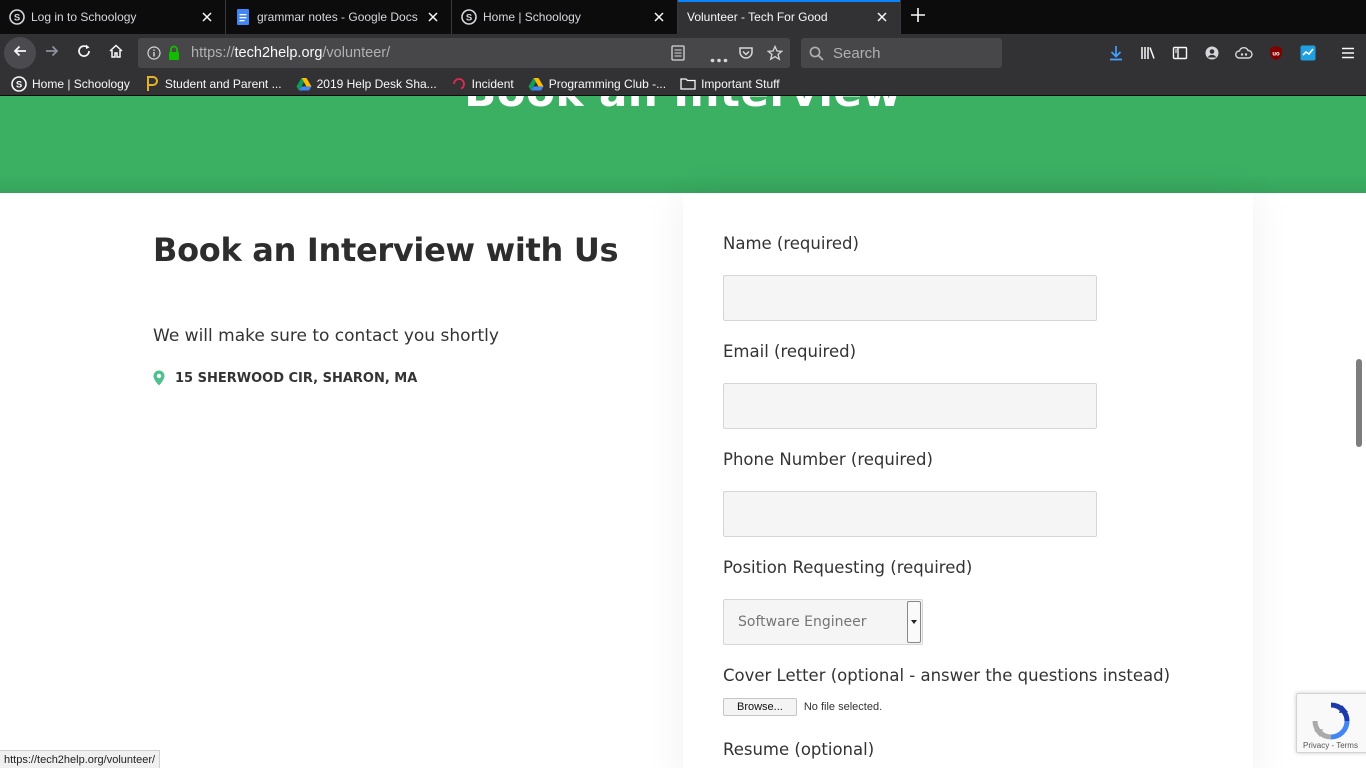 Image resolution: width=1366 pixels, height=768 pixels. What do you see at coordinates (910, 514) in the screenshot?
I see `phone-input` at bounding box center [910, 514].